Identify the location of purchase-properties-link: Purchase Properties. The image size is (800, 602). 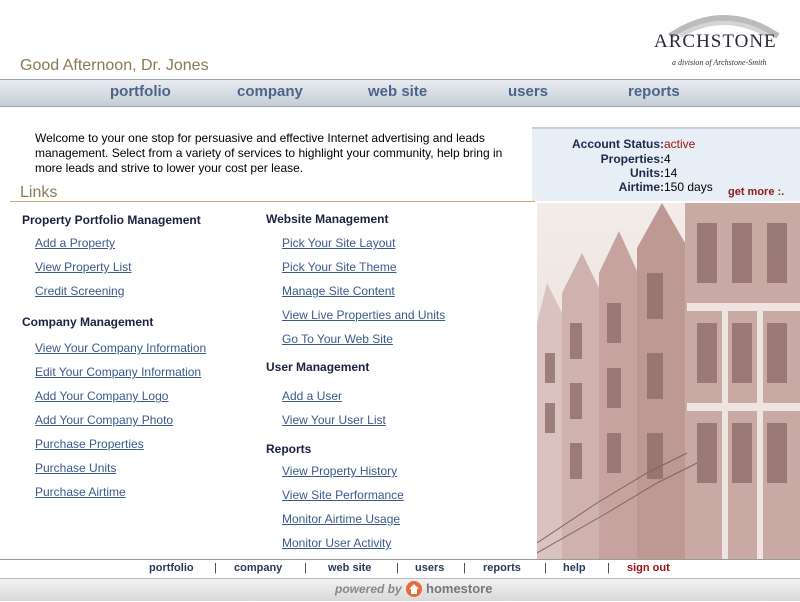
(89, 444).